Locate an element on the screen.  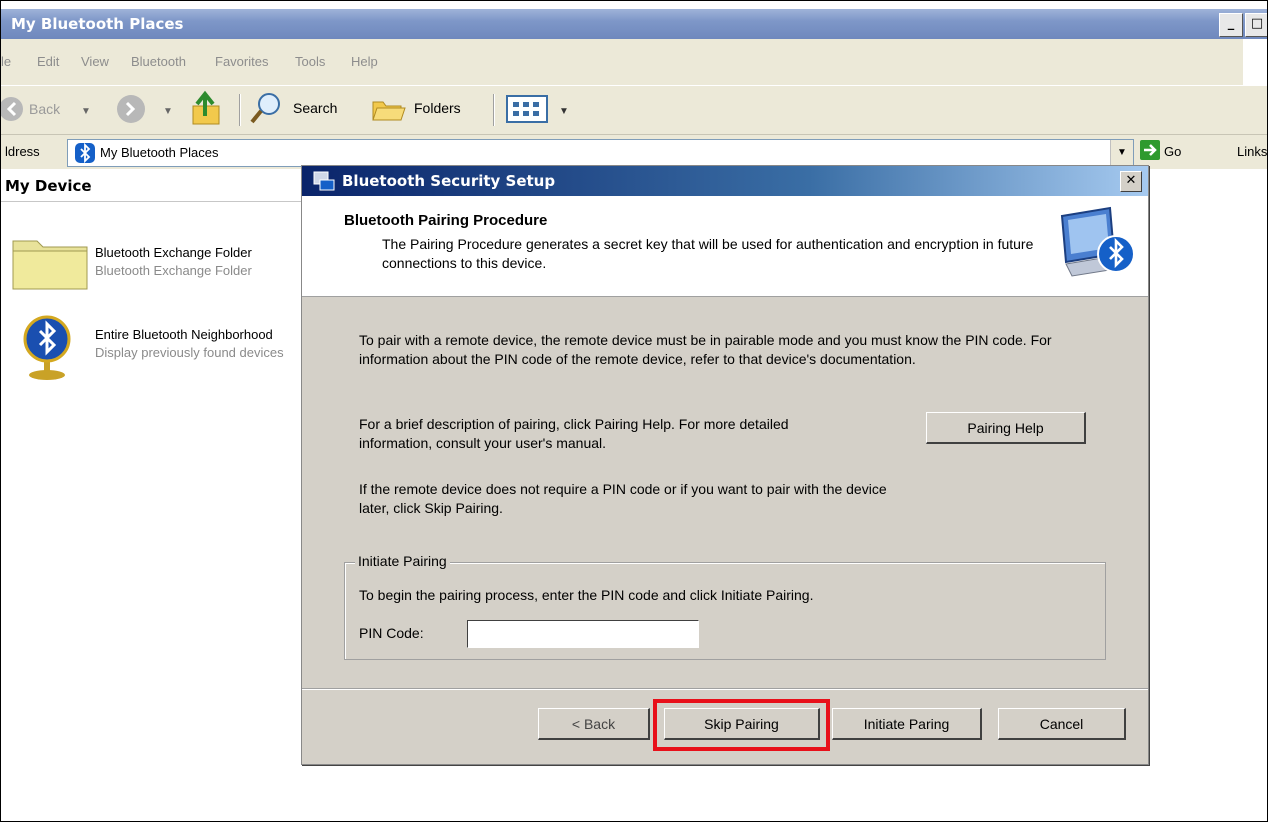
up-folder-button is located at coordinates (209, 110).